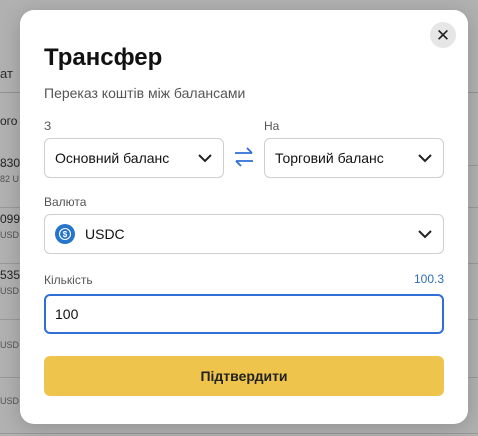 This screenshot has height=436, width=478. Describe the element at coordinates (68, 280) in the screenshot. I see `amount-label: Кількість` at that location.